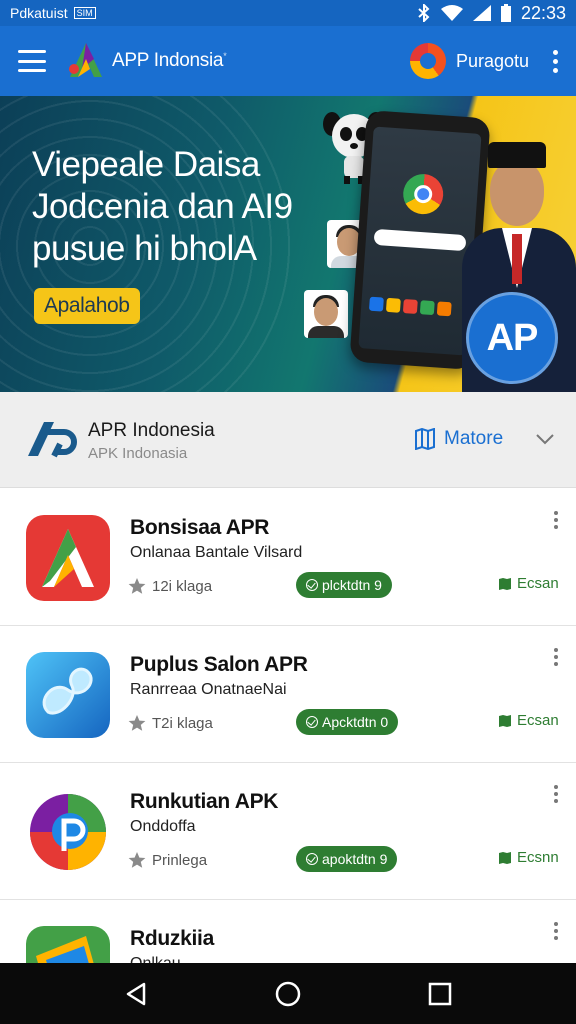  Describe the element at coordinates (451, 13) in the screenshot. I see `wifi-icon` at that location.